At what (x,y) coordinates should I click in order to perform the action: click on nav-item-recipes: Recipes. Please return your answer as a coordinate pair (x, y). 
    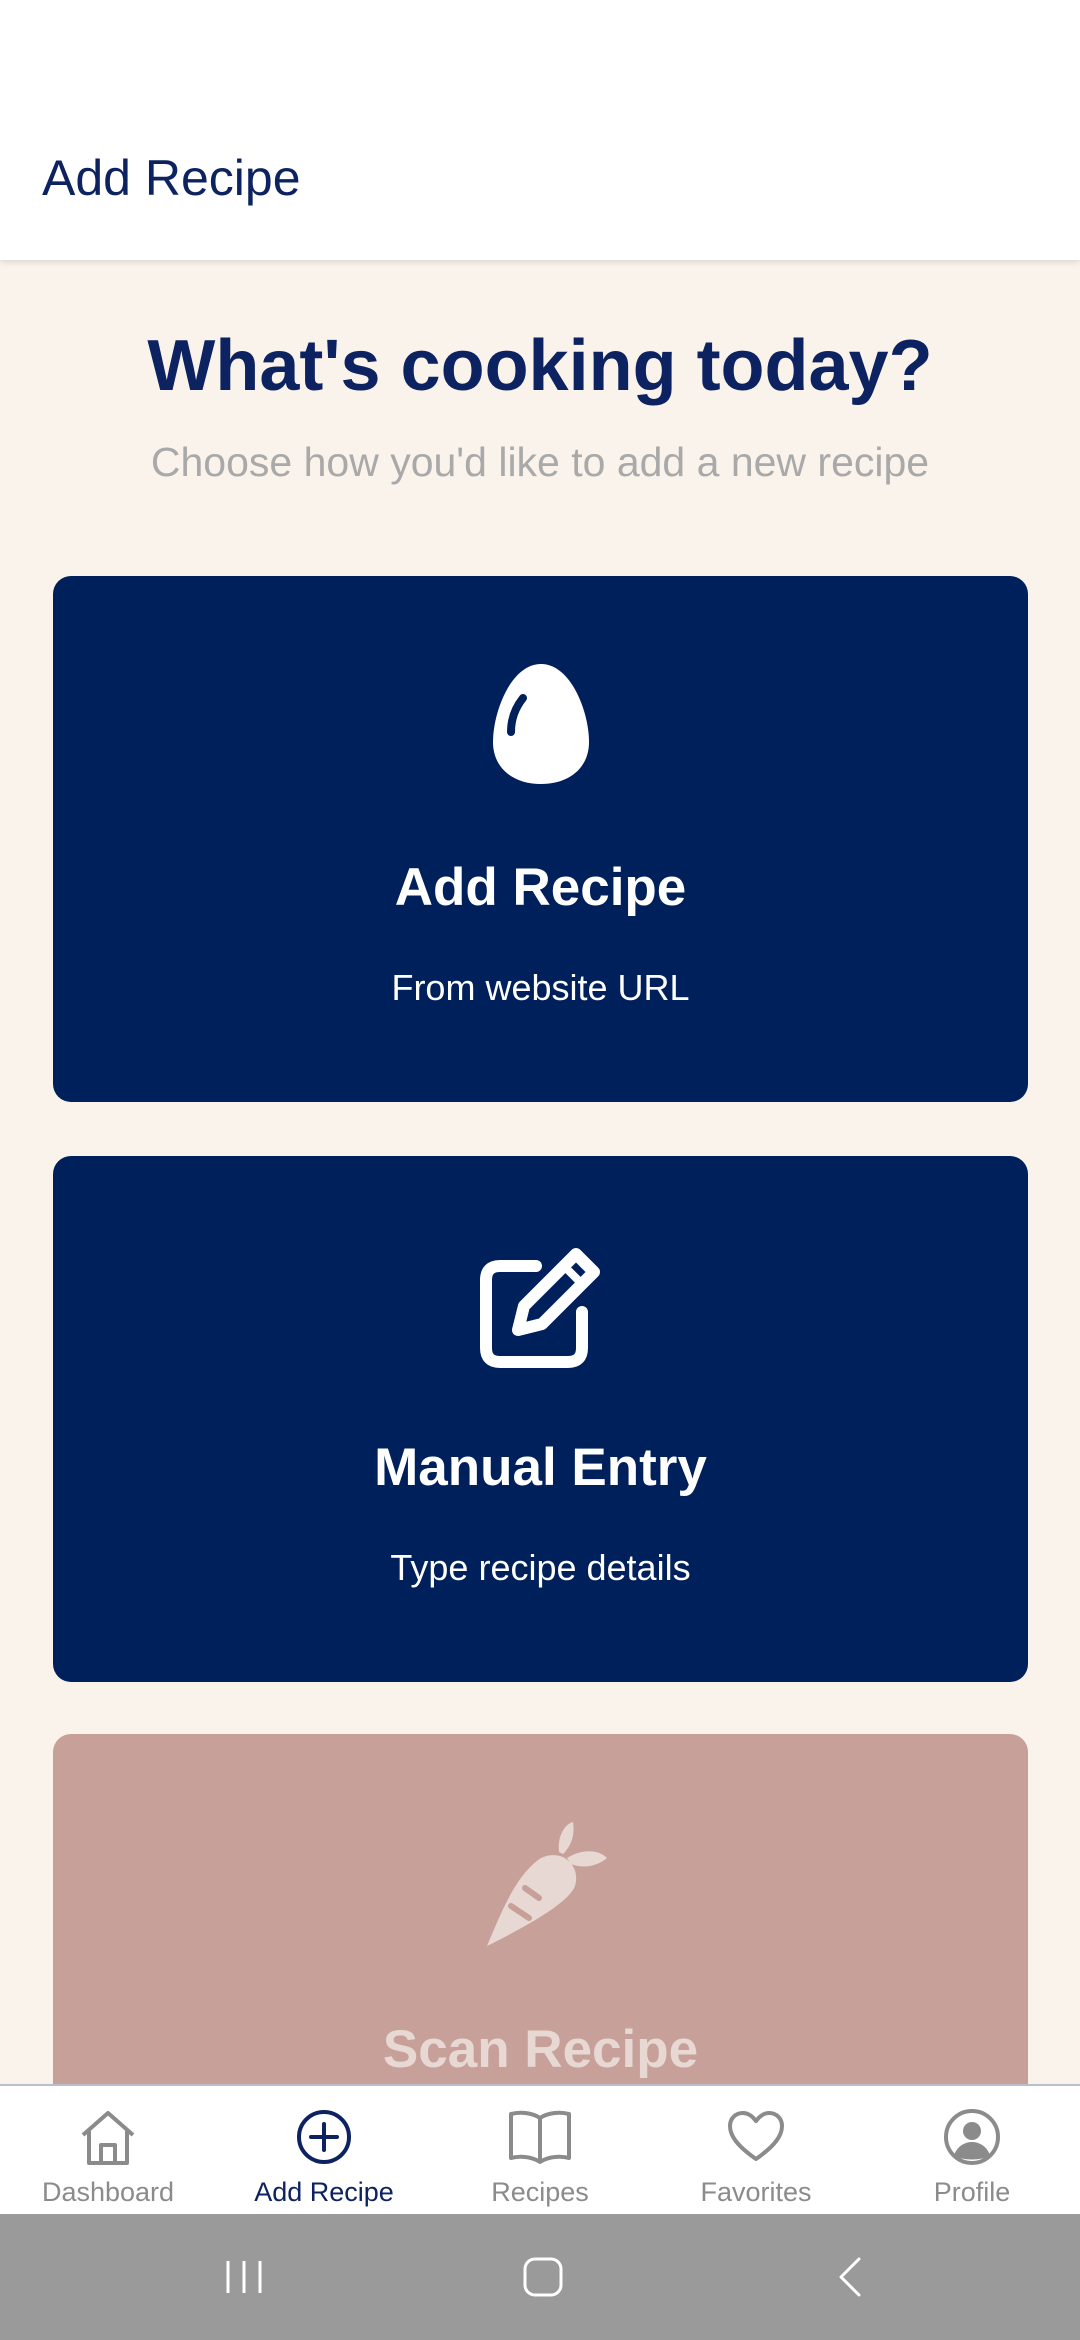
    Looking at the image, I should click on (540, 2151).